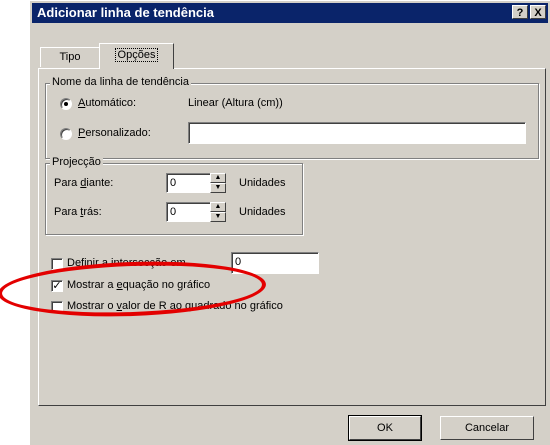  I want to click on forward-unit: Unidades, so click(262, 183).